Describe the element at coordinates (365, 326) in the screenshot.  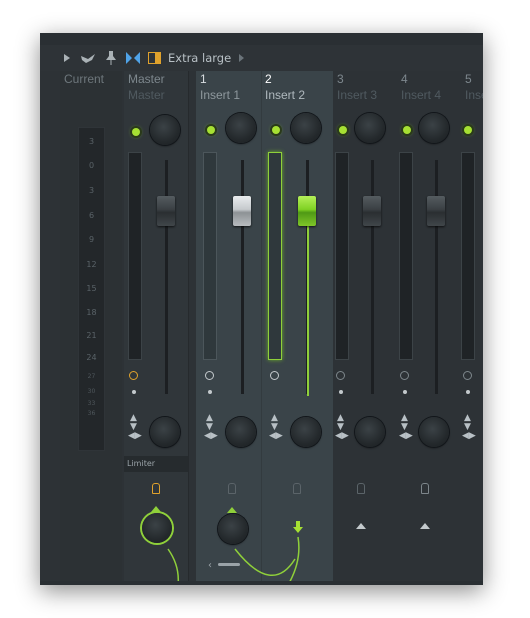
I see `insert-strip-3: 3 Insert 3 ▲ ▼ ◀▶` at that location.